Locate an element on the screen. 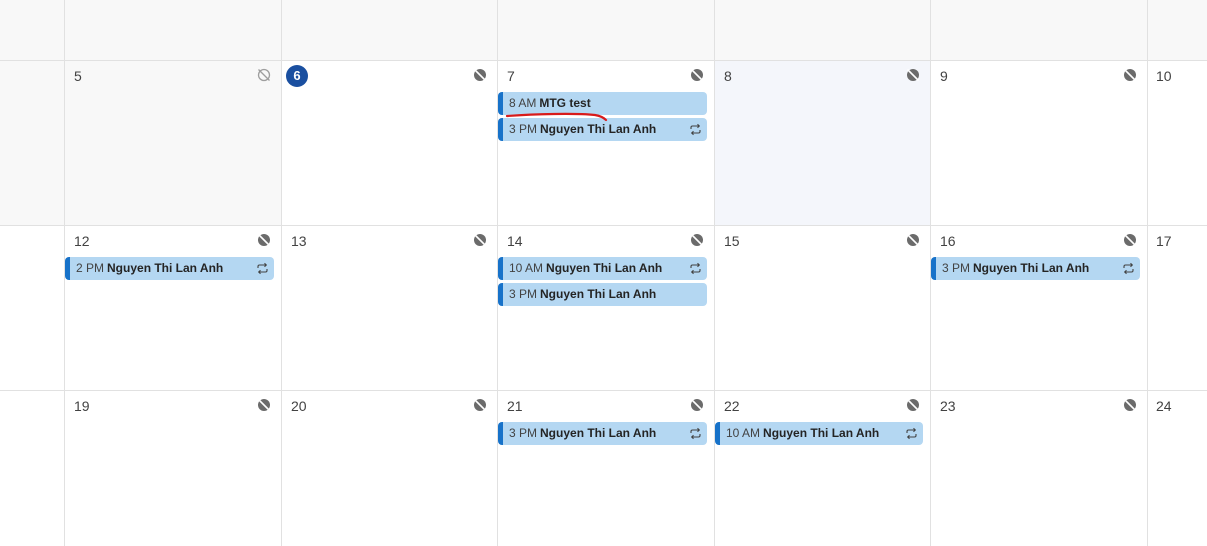 This screenshot has width=1207, height=546. day-number: 14 is located at coordinates (515, 241).